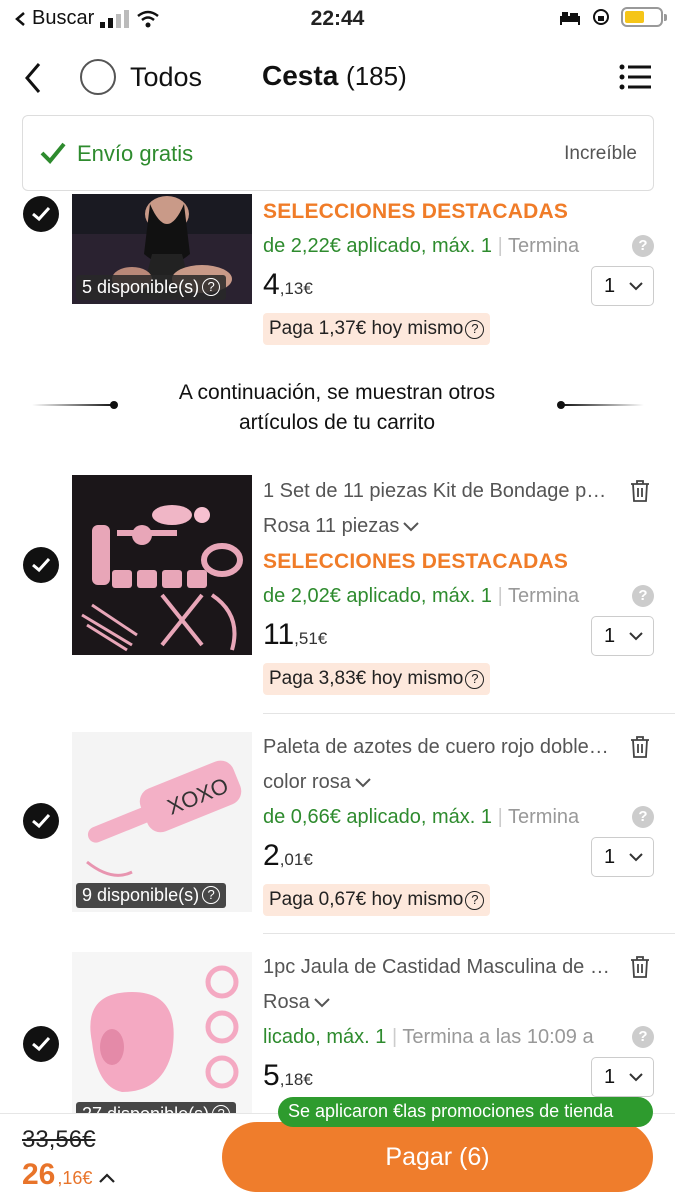 Image resolution: width=675 pixels, height=1200 pixels. I want to click on pay-today-text: Paga 0,67€ hoy mismo, so click(366, 899).